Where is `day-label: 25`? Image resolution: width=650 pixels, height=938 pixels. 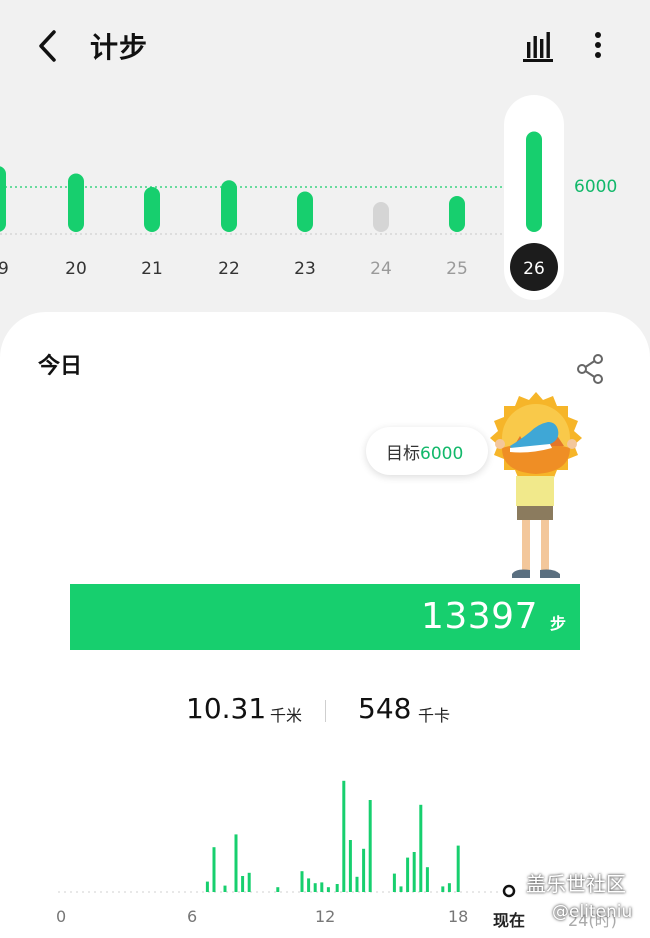 day-label: 25 is located at coordinates (457, 269).